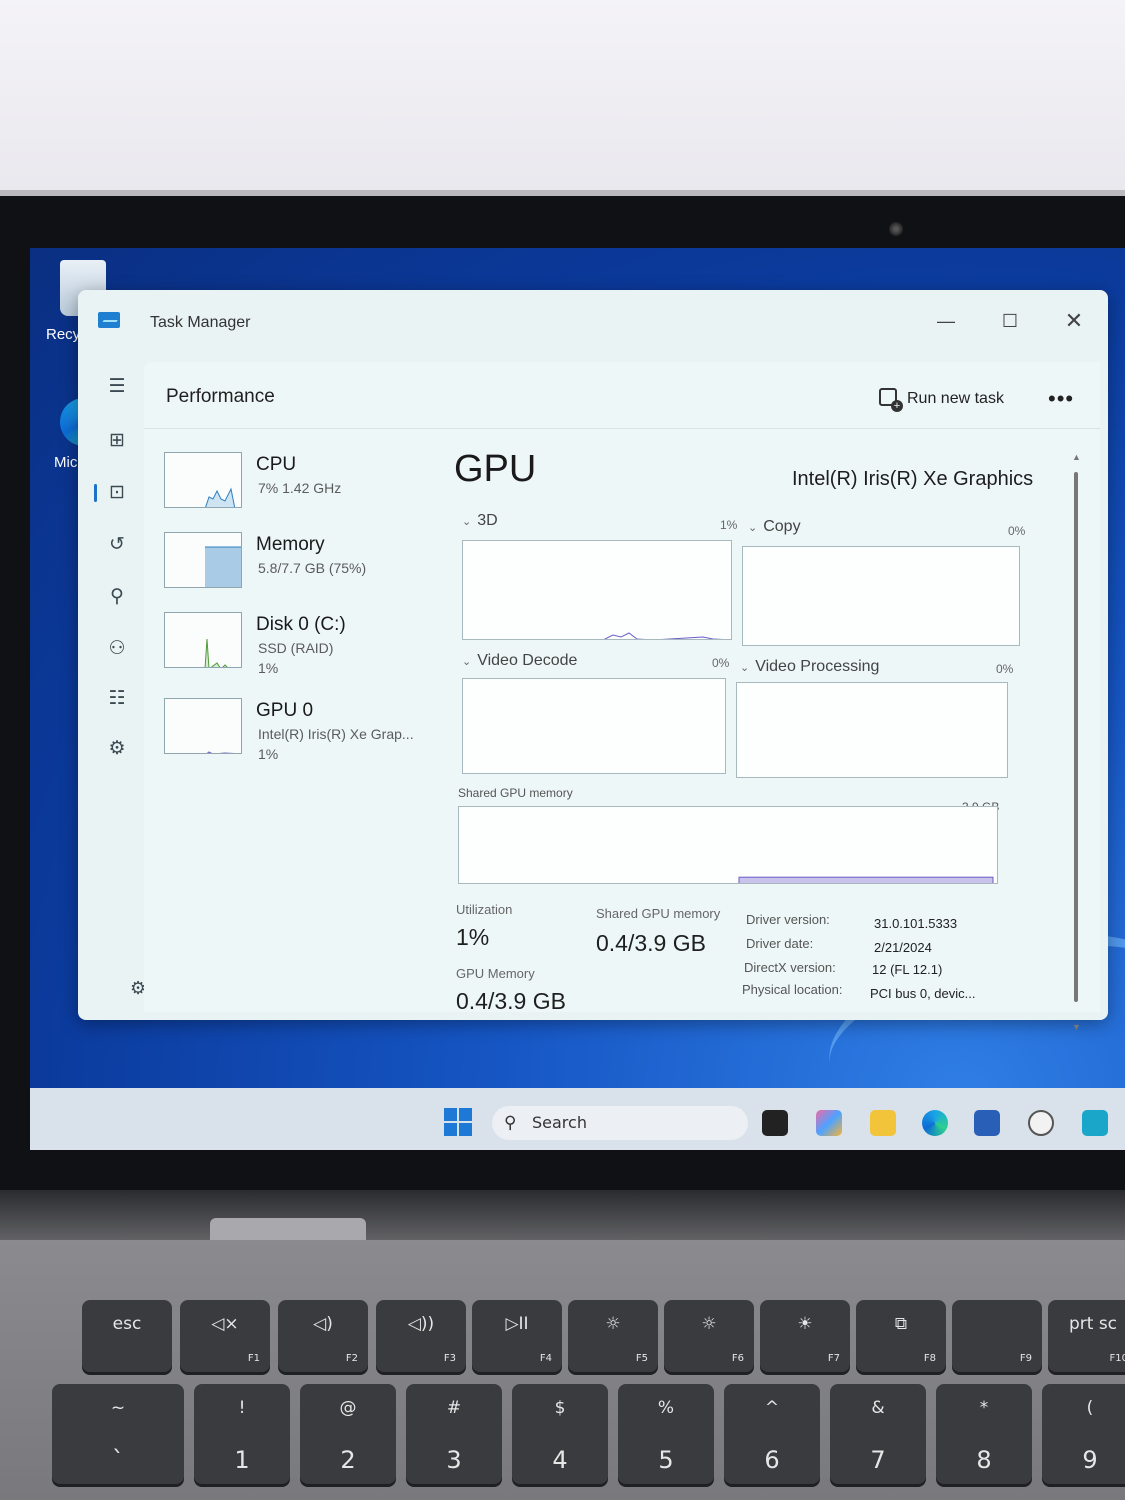 The height and width of the screenshot is (1500, 1125). I want to click on scroll-down-arrow-icon: ▼, so click(1076, 1027).